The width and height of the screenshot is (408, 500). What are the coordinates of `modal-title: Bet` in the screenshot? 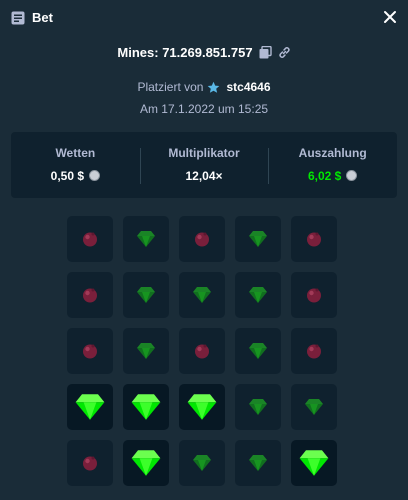 It's located at (42, 17).